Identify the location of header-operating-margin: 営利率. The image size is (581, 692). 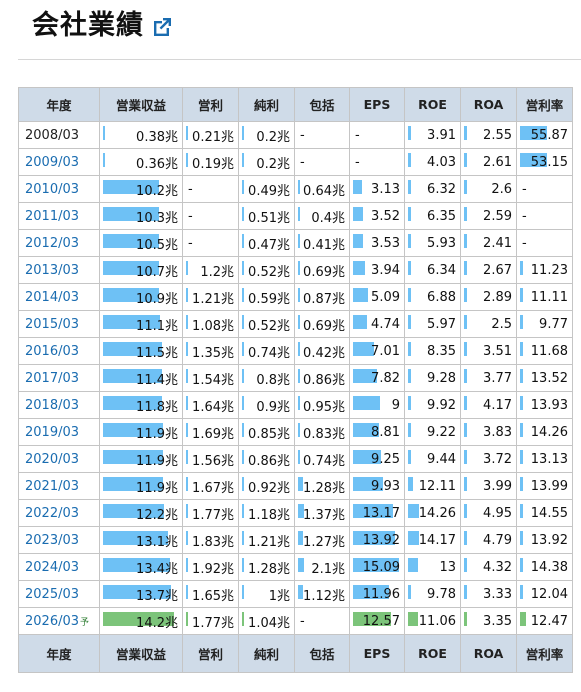
(544, 104).